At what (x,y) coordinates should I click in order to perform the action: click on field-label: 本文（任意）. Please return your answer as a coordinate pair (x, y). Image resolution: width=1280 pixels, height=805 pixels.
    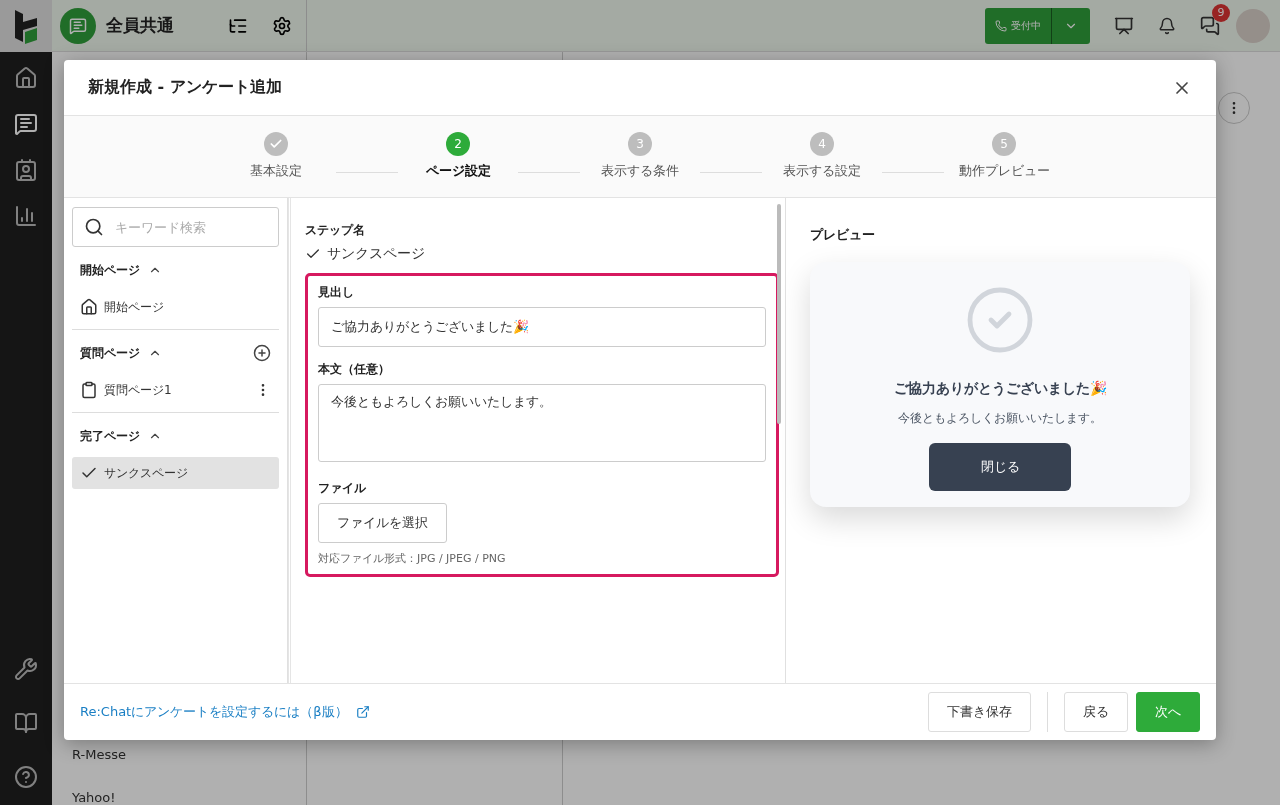
    Looking at the image, I should click on (354, 369).